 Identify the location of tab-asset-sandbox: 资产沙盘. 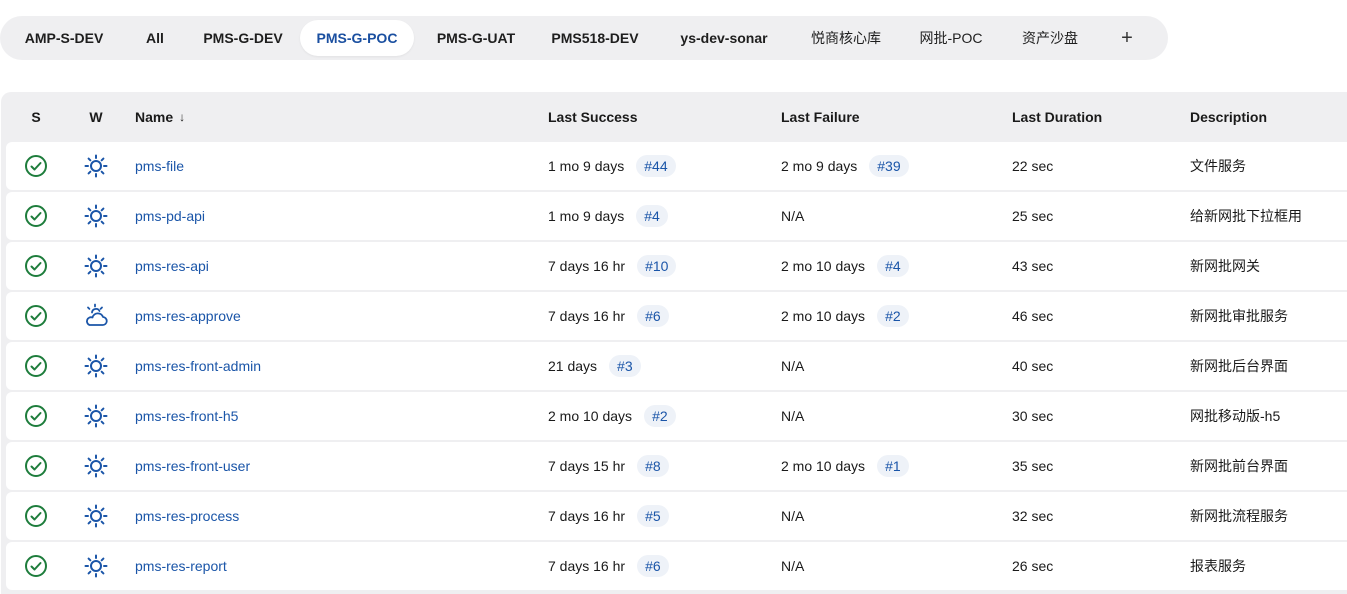
(1050, 38).